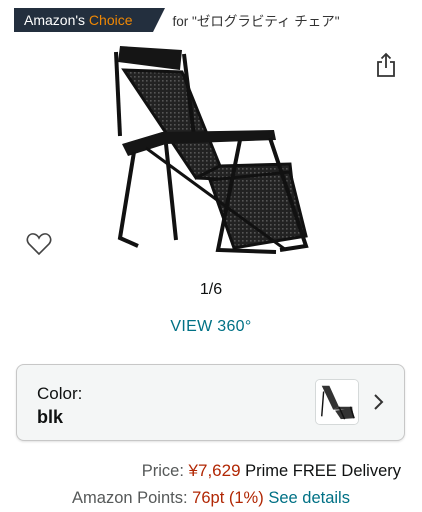 The height and width of the screenshot is (512, 422). What do you see at coordinates (60, 393) in the screenshot?
I see `color-label: Color:` at bounding box center [60, 393].